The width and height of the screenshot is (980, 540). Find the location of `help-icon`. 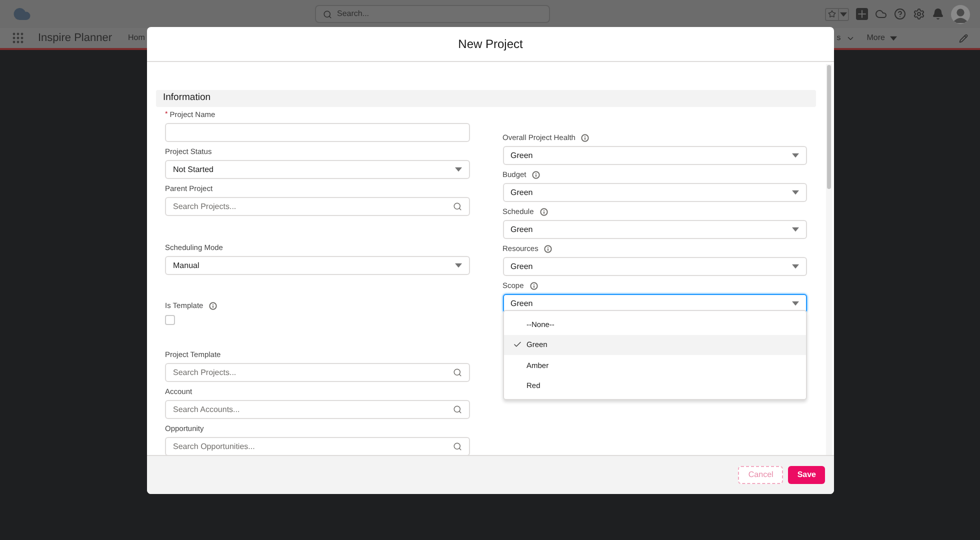

help-icon is located at coordinates (900, 14).